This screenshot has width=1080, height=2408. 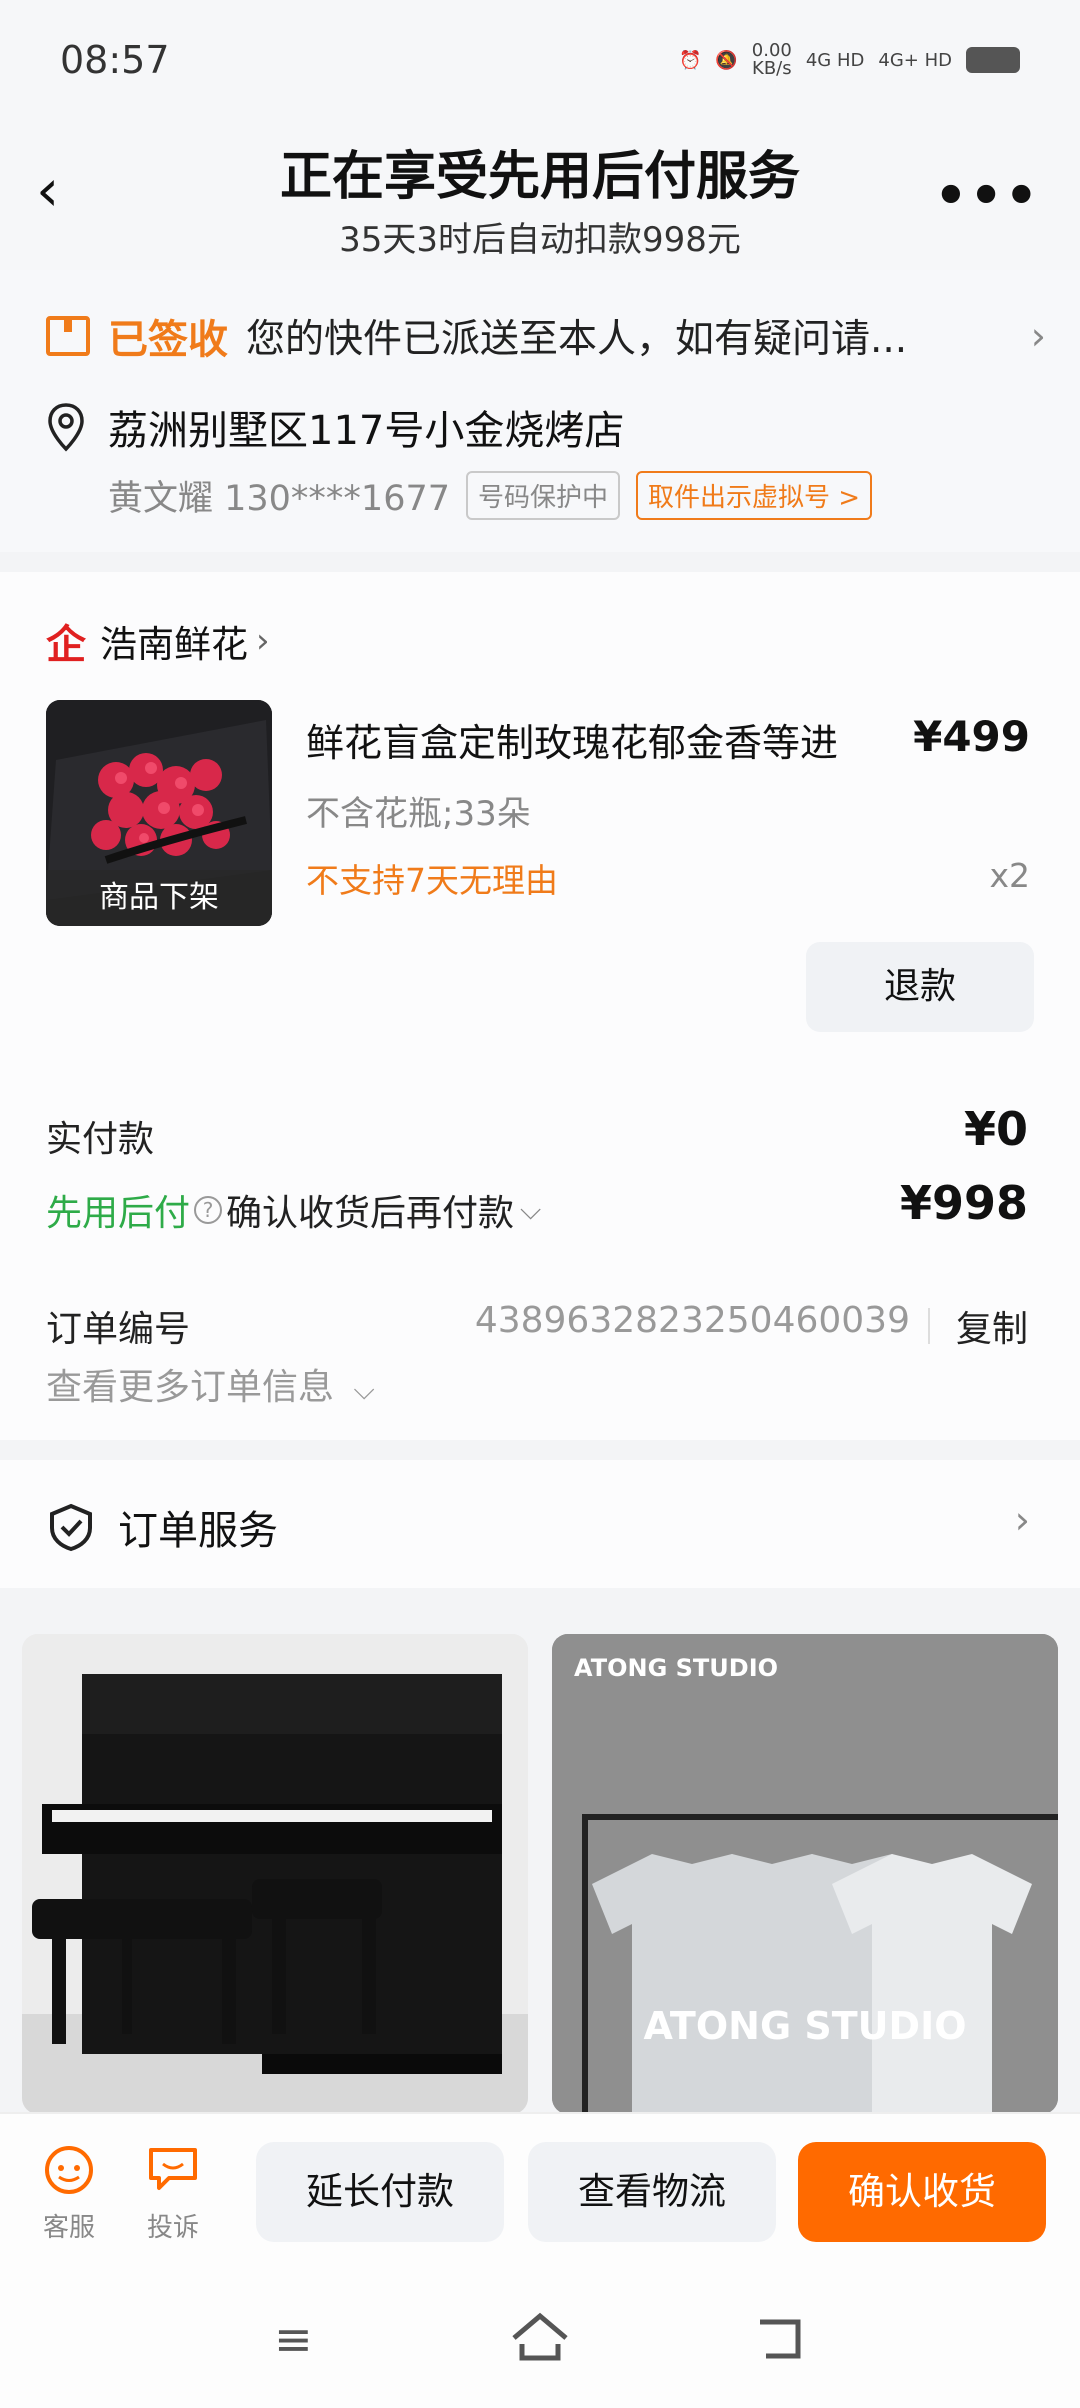 I want to click on contact-info: 黄文耀 130****1677, so click(x=279, y=499).